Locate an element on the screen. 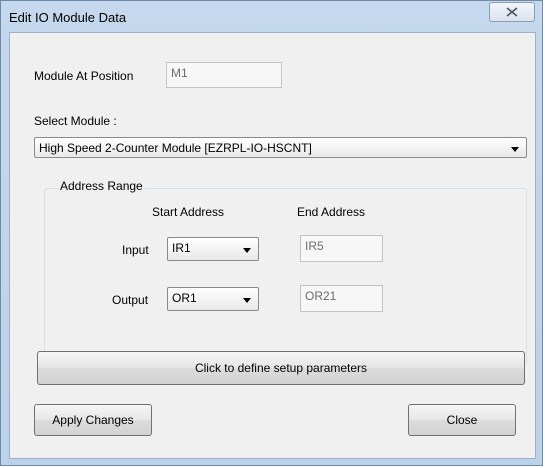  close-x-icon is located at coordinates (512, 12).